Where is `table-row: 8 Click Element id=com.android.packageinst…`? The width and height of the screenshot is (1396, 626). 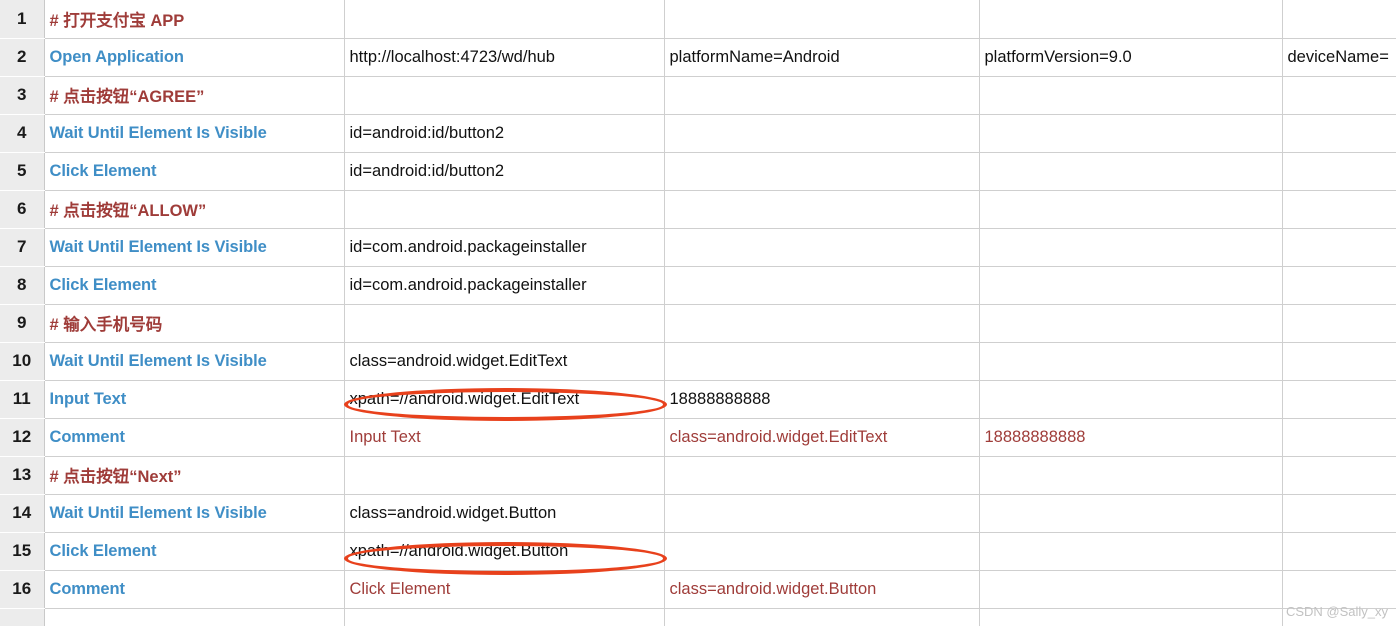
table-row: 8 Click Element id=com.android.packageinst… is located at coordinates (698, 285).